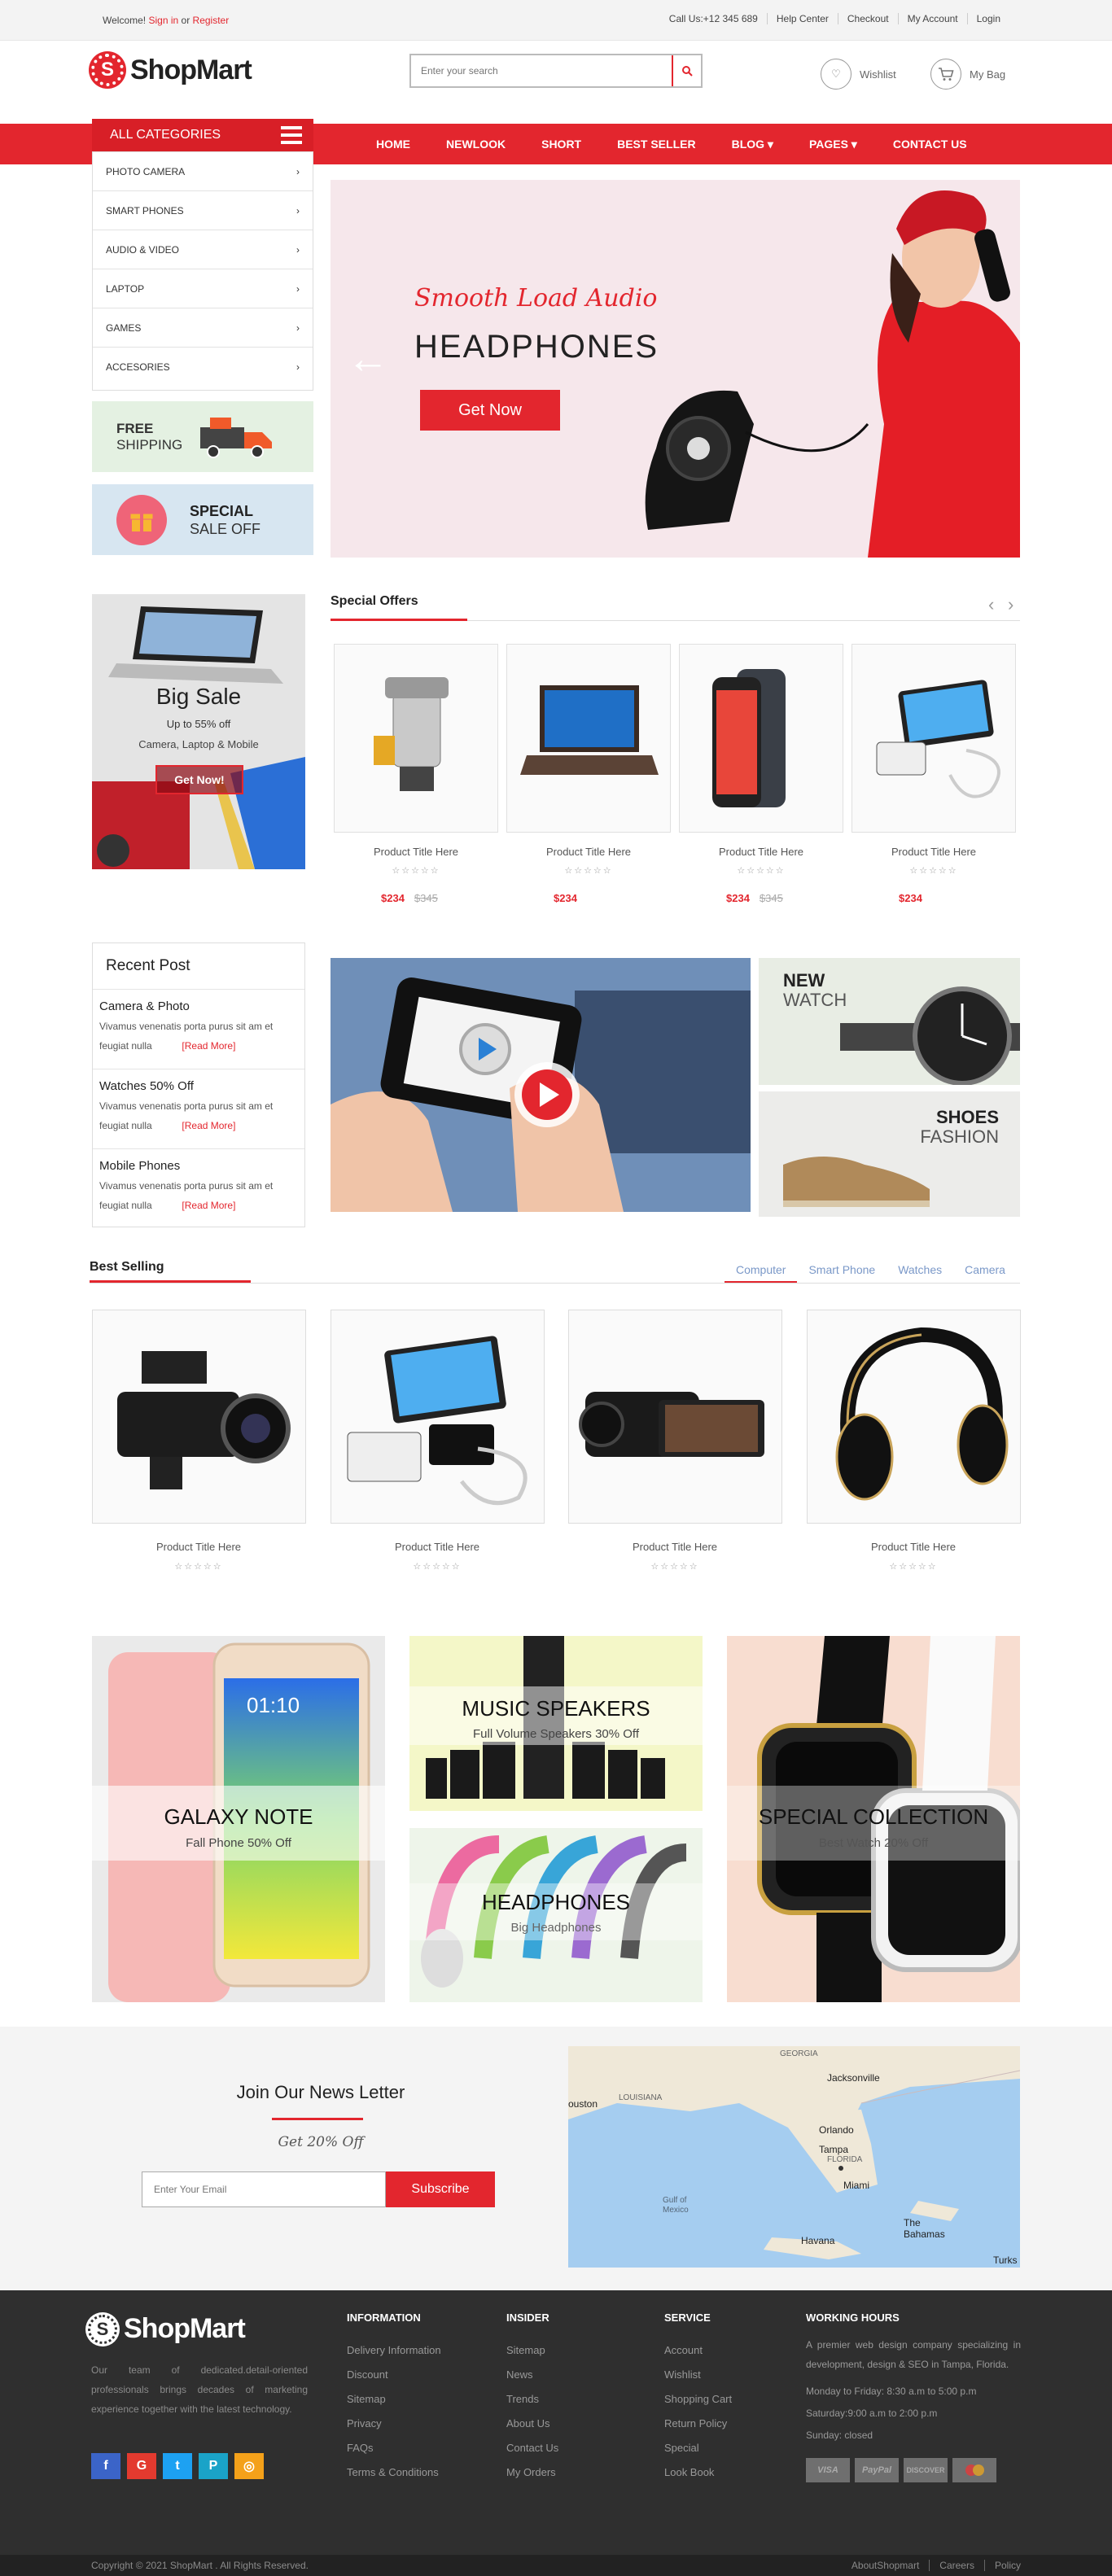 Image resolution: width=1112 pixels, height=2576 pixels. Describe the element at coordinates (213, 2466) in the screenshot. I see `pinterest-icon: P` at that location.